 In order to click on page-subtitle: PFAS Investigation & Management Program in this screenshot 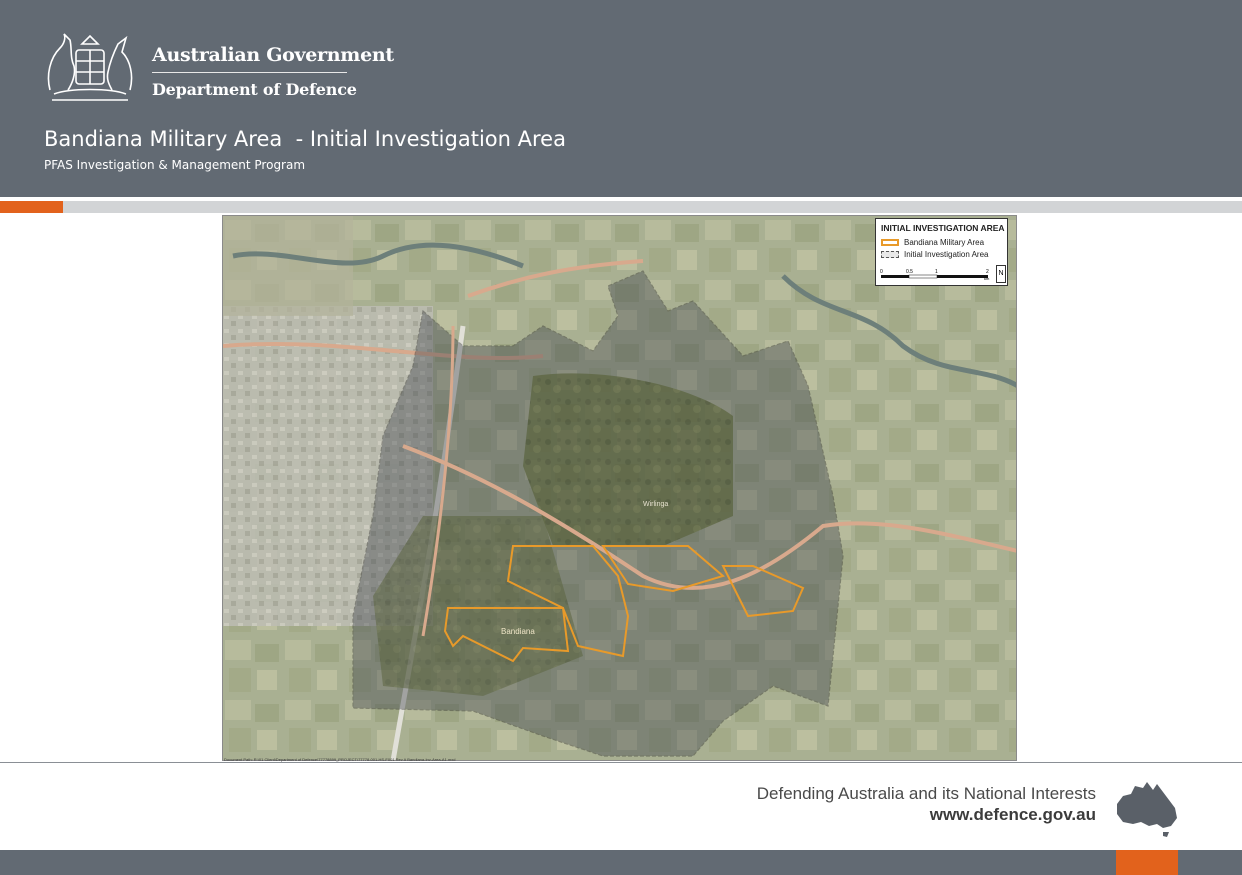, I will do `click(175, 165)`.